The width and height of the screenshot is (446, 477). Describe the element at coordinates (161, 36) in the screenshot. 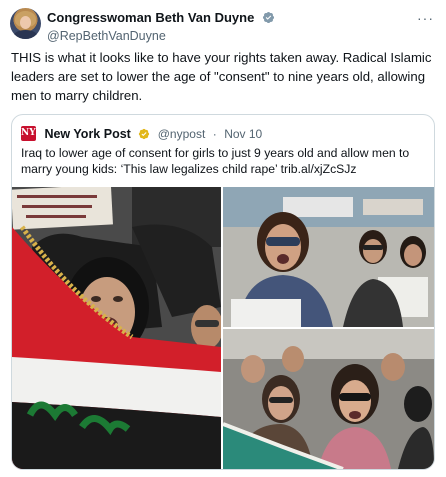

I see `author-handle: @RepBethVanDuyne` at that location.